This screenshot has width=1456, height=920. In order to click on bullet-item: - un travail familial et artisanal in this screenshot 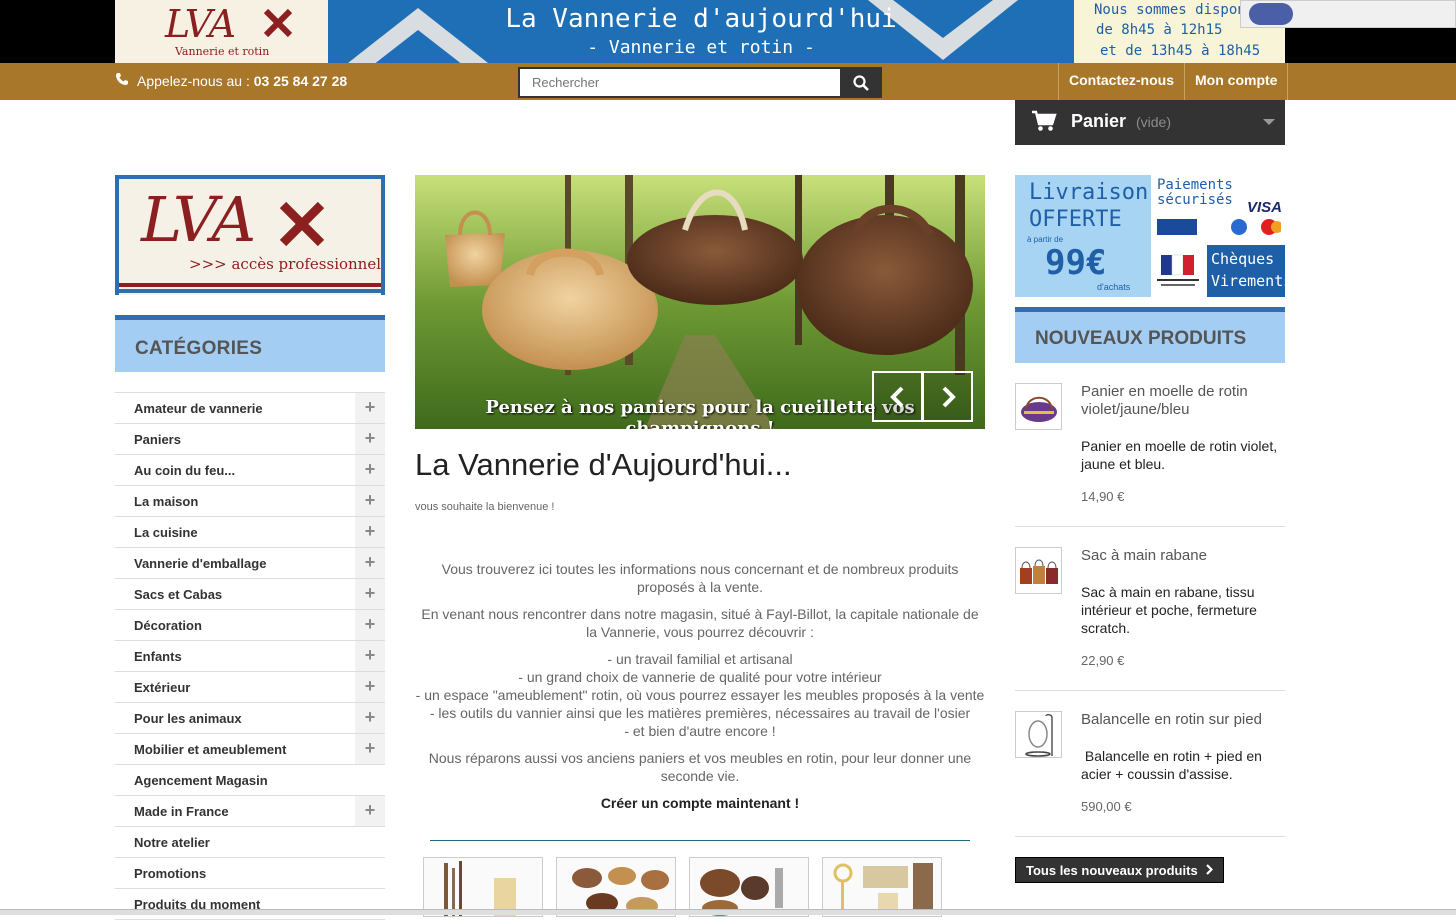, I will do `click(700, 659)`.